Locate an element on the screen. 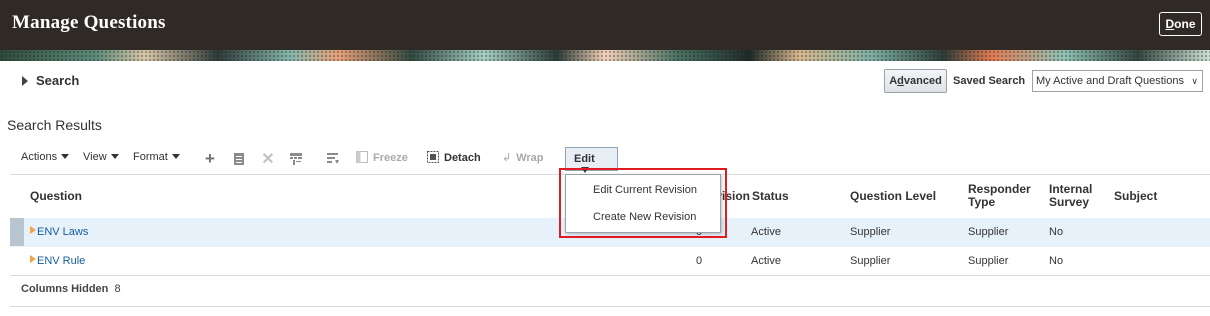 The height and width of the screenshot is (316, 1210). done-button: Done is located at coordinates (1180, 24).